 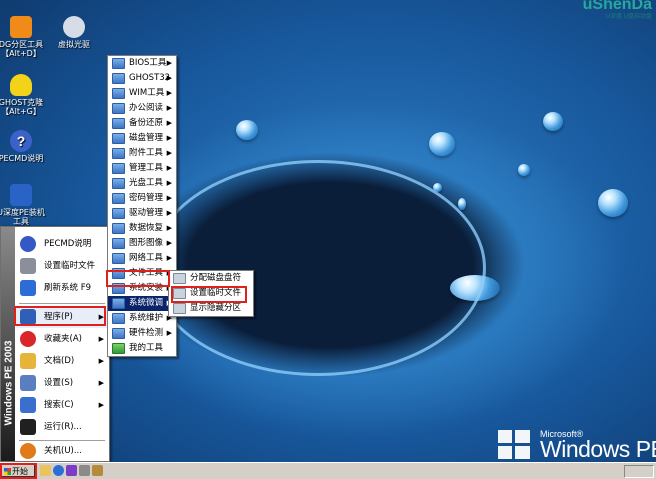 What do you see at coordinates (22, 217) in the screenshot?
I see `desktop-icon-label: U深度PE装机 工具` at bounding box center [22, 217].